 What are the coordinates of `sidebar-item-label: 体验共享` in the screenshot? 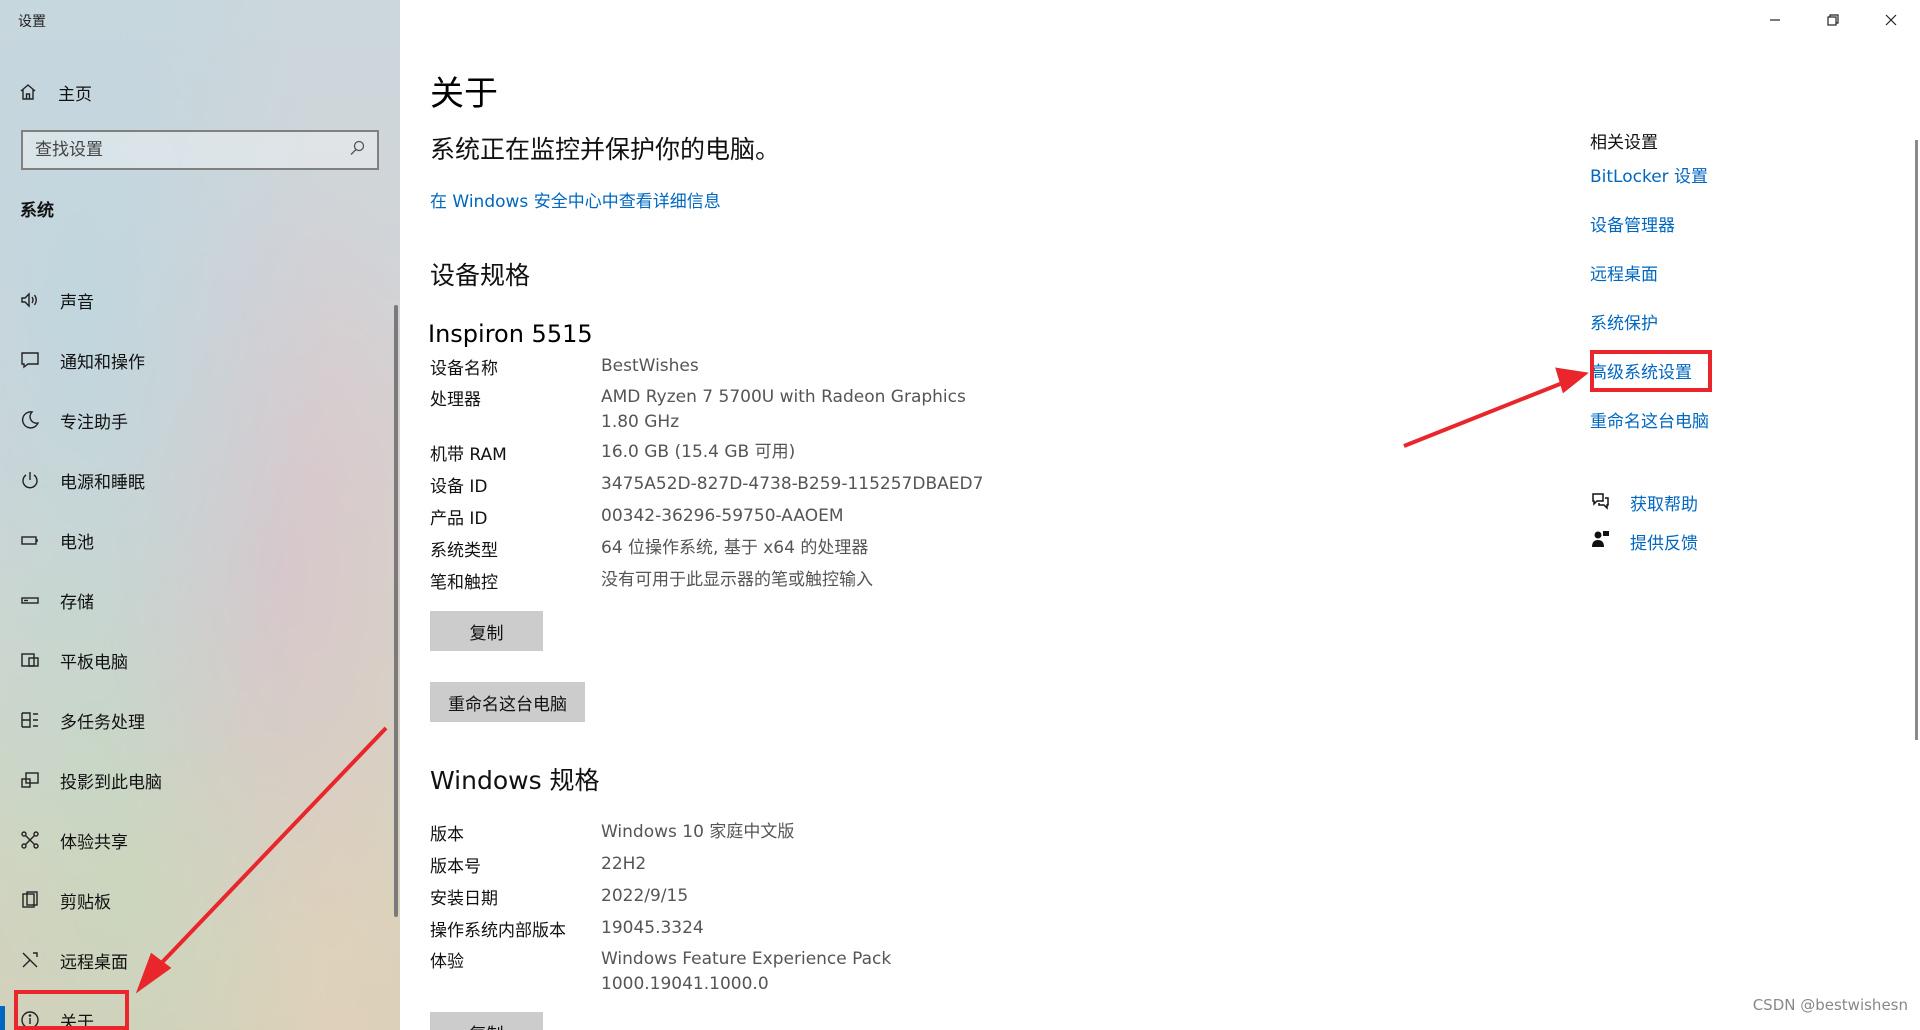 It's located at (94, 842).